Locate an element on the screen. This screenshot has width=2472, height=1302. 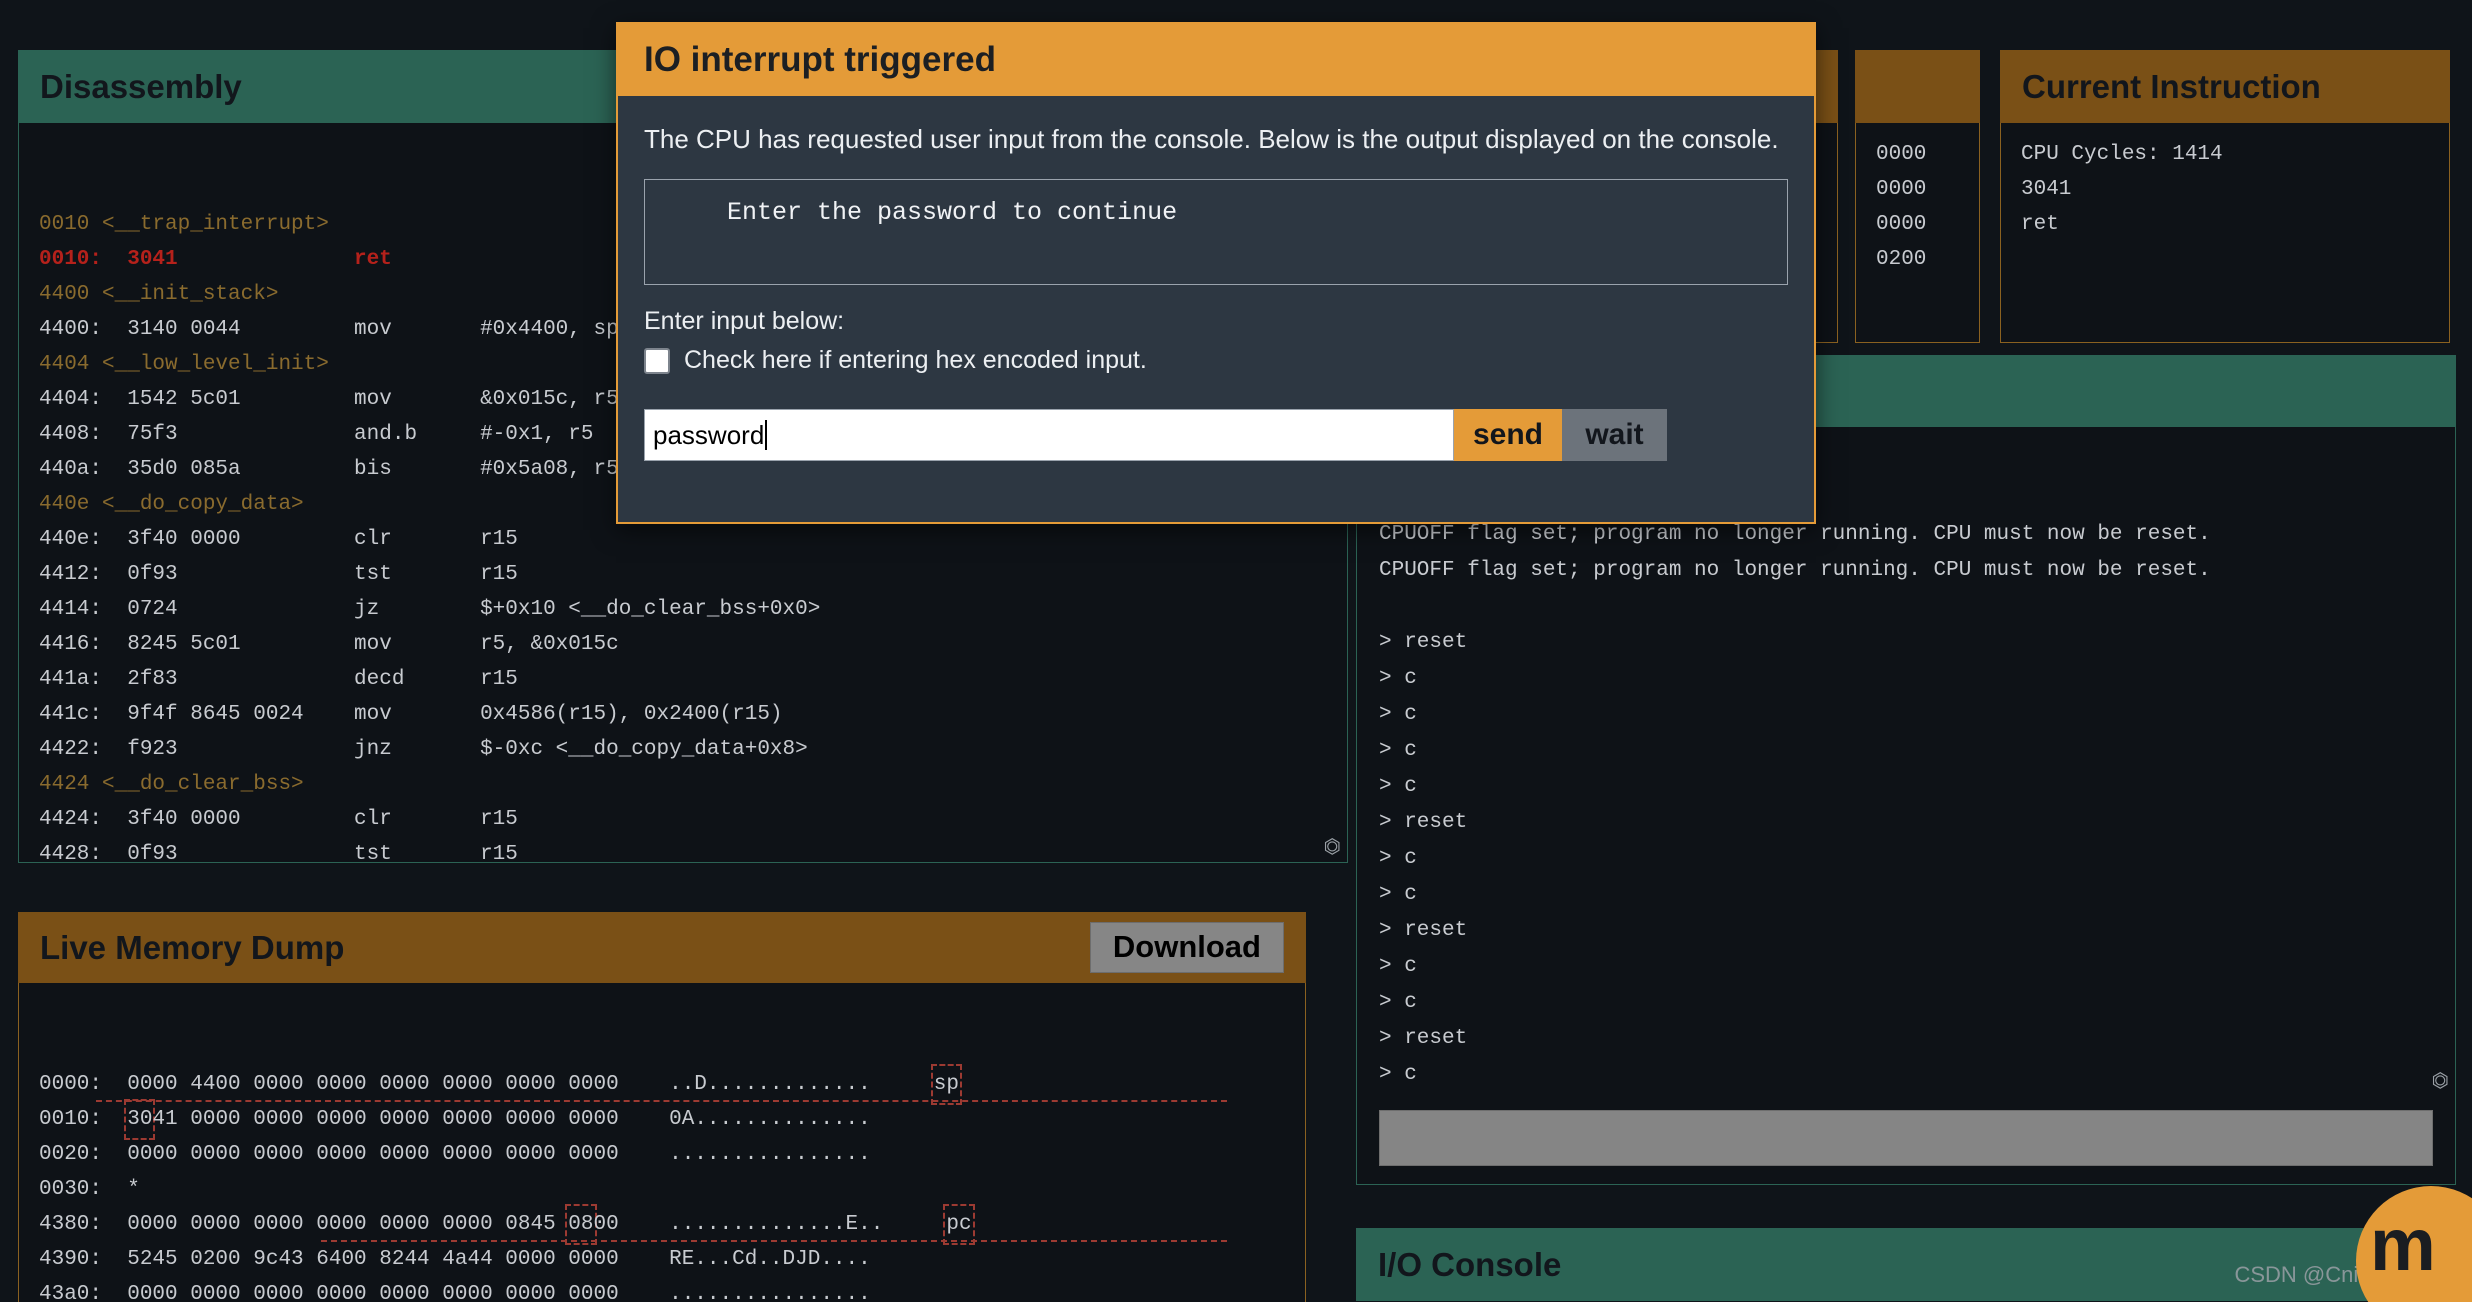
disassembly-label: 4424 <__do_clear_bss> is located at coordinates (171, 785).